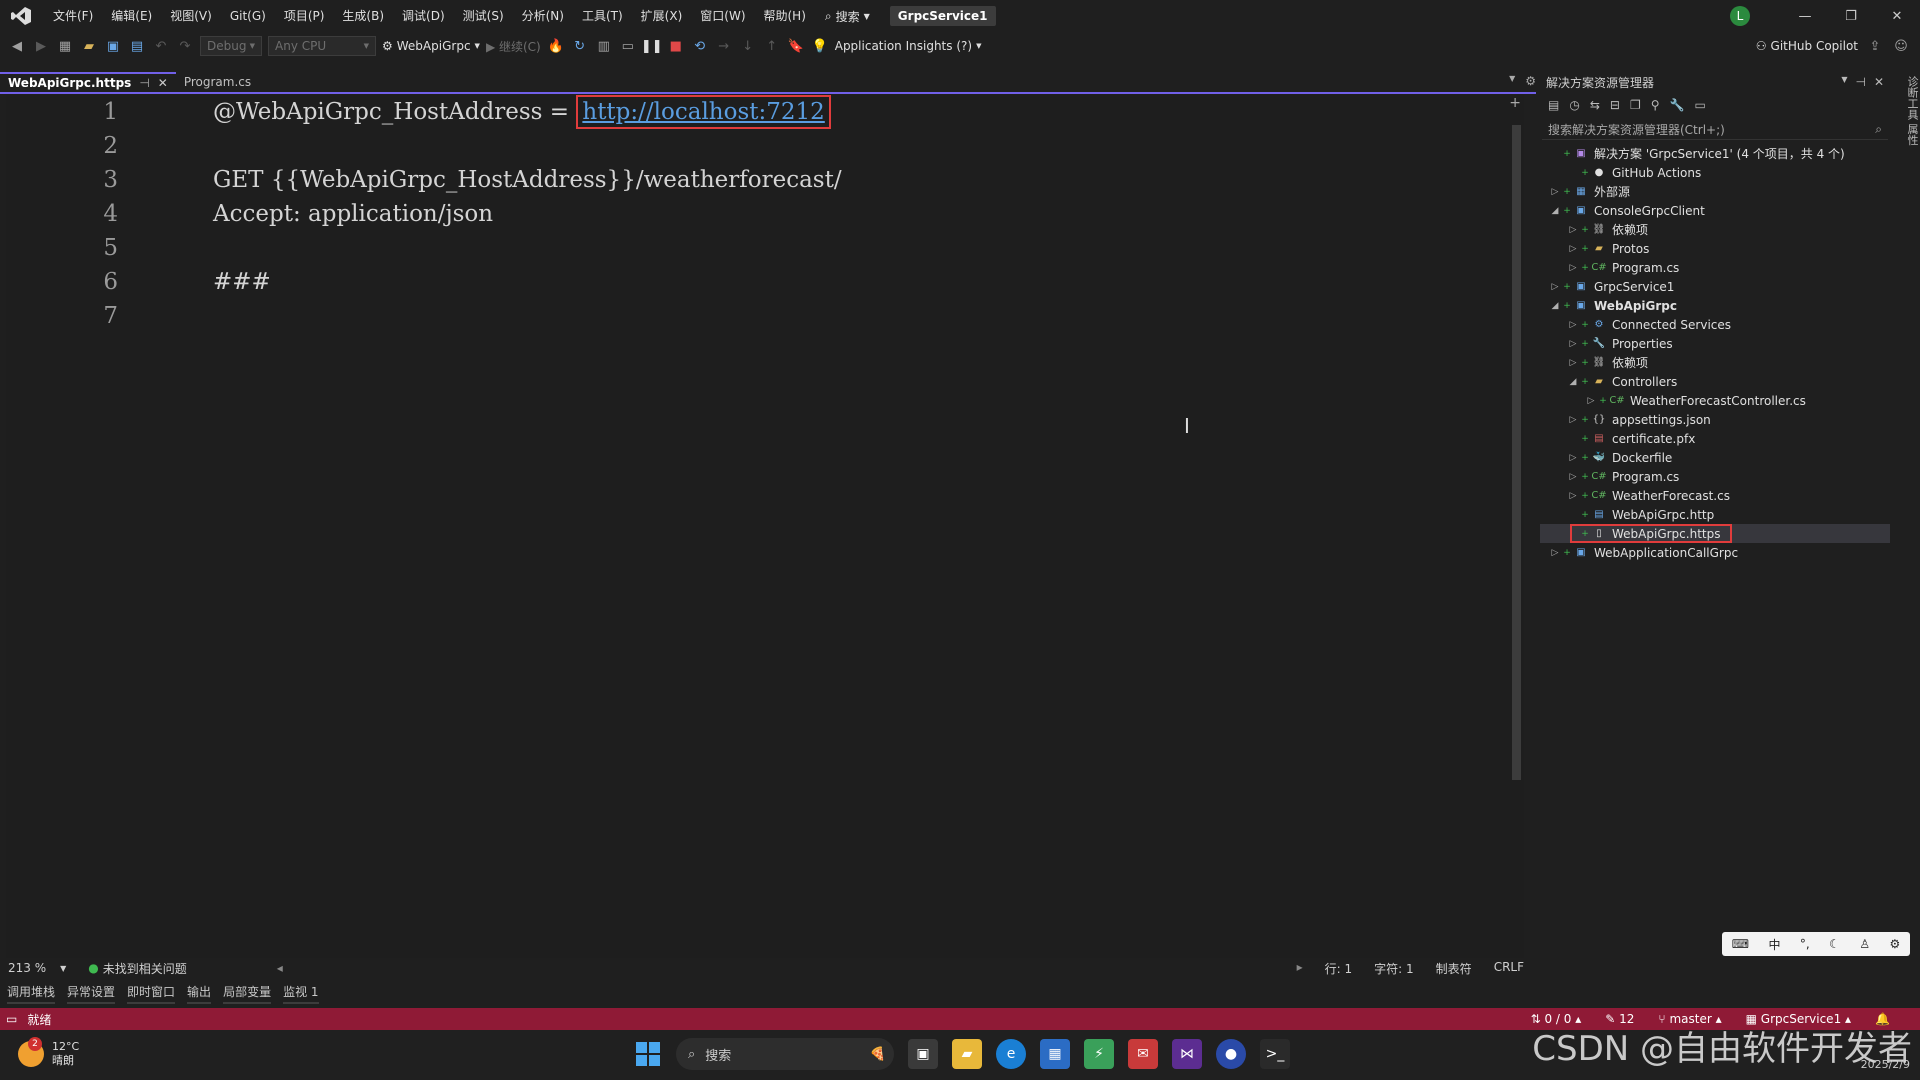 This screenshot has width=1920, height=1080. Describe the element at coordinates (1677, 105) in the screenshot. I see `properties-wrench-icon: 🔧` at that location.